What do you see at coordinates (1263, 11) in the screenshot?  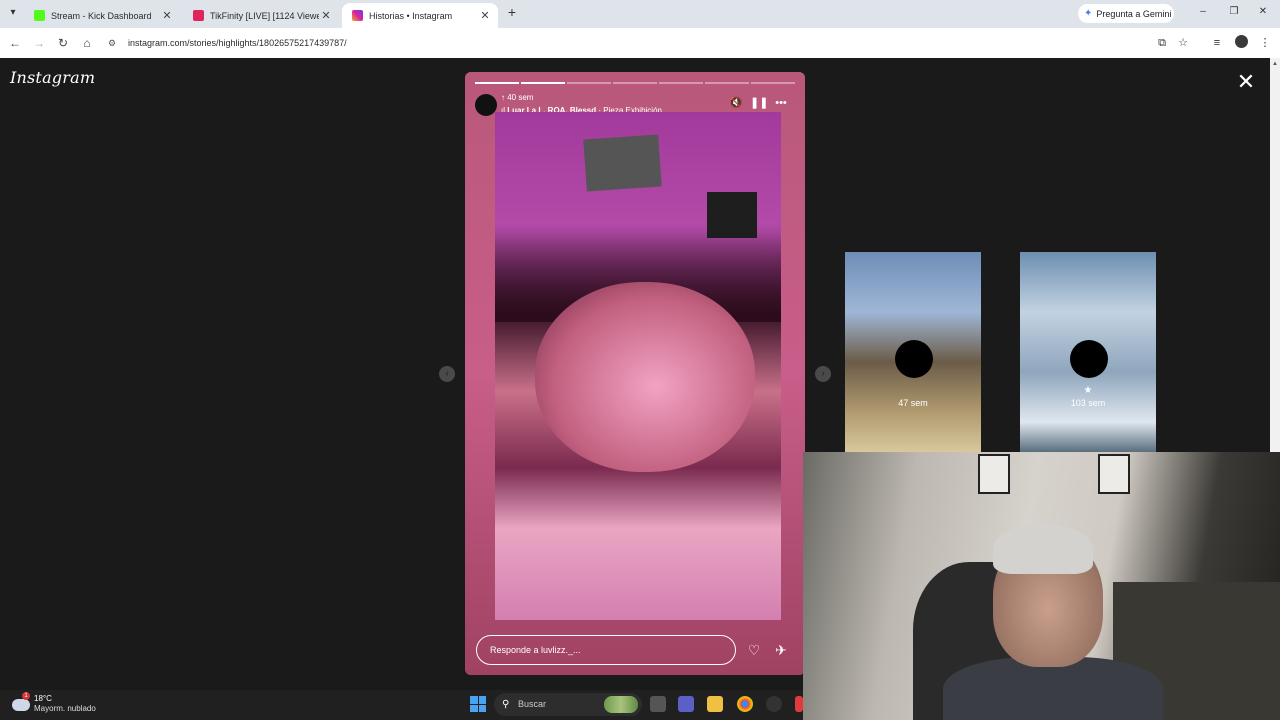 I see `window-close-icon: ✕` at bounding box center [1263, 11].